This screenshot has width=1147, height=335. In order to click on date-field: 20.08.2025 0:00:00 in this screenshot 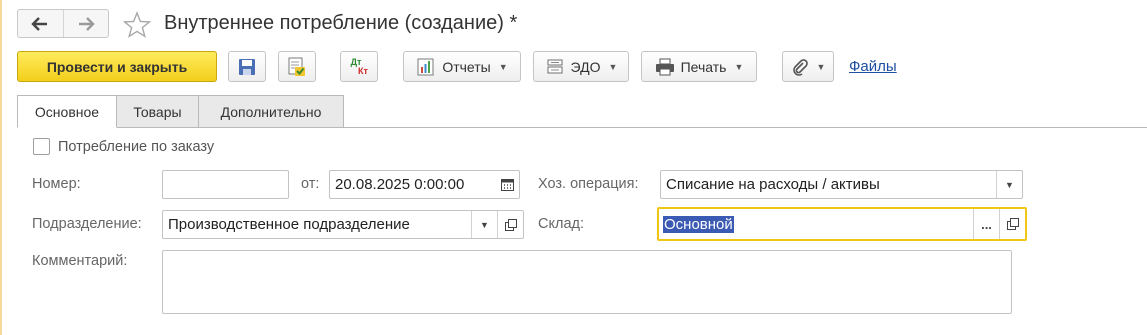, I will do `click(424, 184)`.